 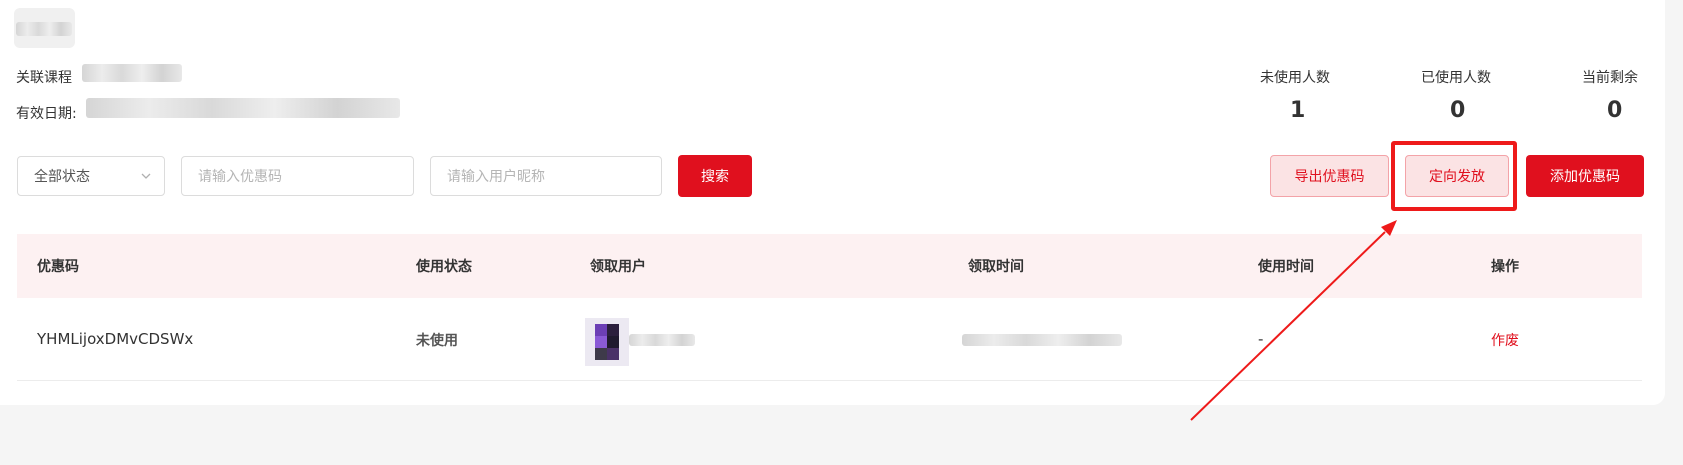 What do you see at coordinates (146, 176) in the screenshot?
I see `chevron-down-icon` at bounding box center [146, 176].